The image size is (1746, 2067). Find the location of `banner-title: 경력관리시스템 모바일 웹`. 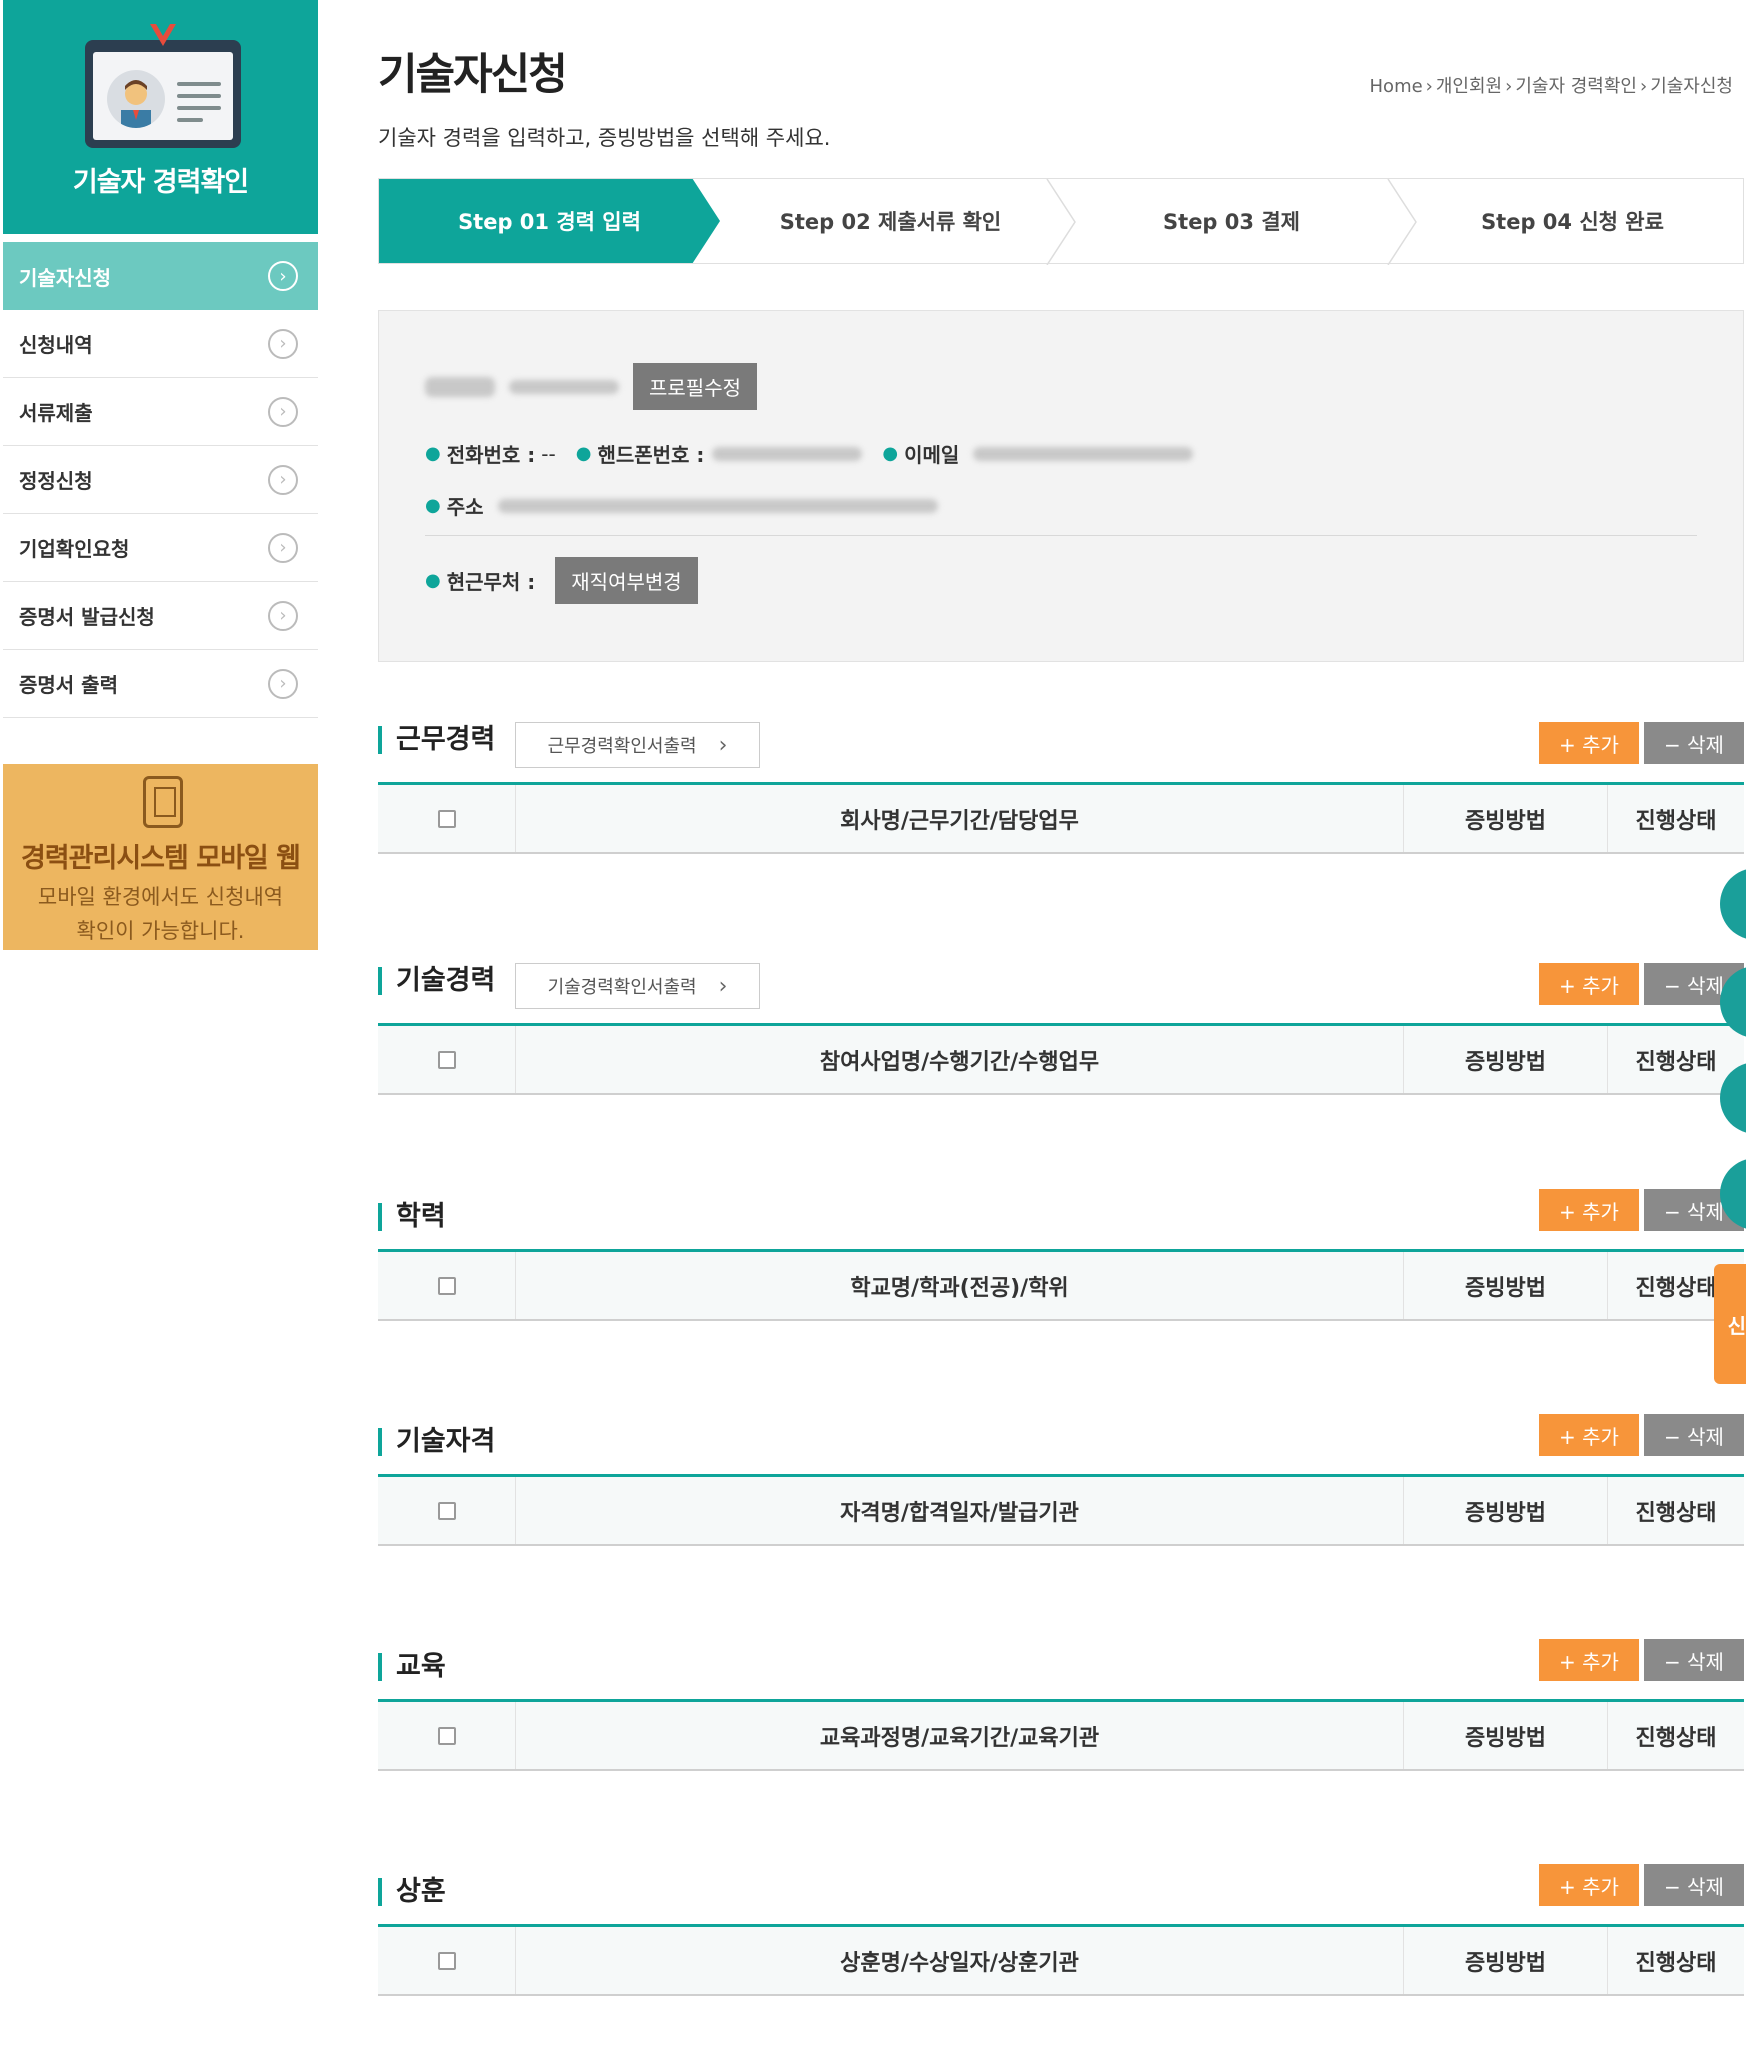

banner-title: 경력관리시스템 모바일 웹 is located at coordinates (160, 858).